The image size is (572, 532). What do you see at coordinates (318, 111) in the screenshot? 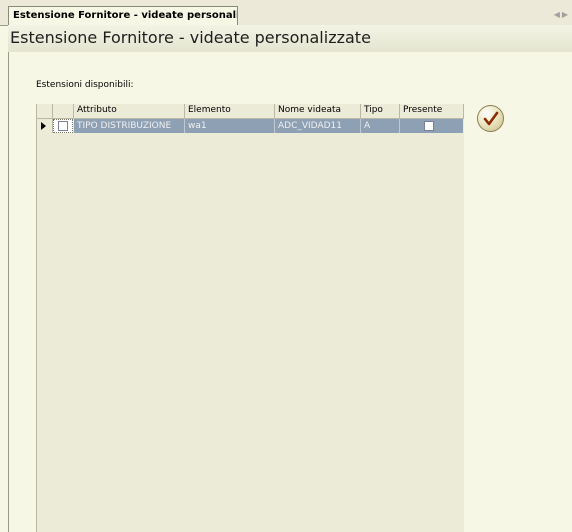
I see `column-header-nome-videata: Nome videata` at bounding box center [318, 111].